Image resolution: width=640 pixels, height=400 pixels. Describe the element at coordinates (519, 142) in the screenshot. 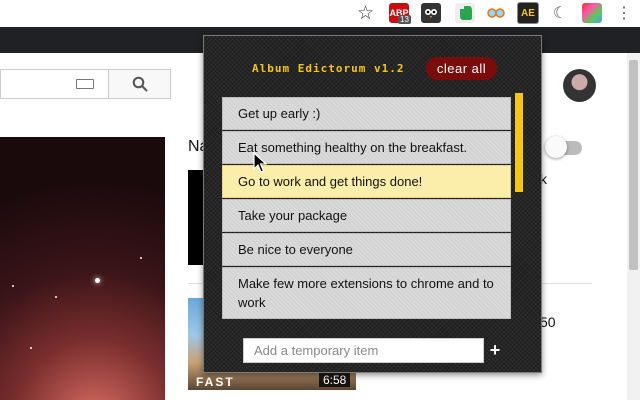

I see `list-scrollbar` at that location.